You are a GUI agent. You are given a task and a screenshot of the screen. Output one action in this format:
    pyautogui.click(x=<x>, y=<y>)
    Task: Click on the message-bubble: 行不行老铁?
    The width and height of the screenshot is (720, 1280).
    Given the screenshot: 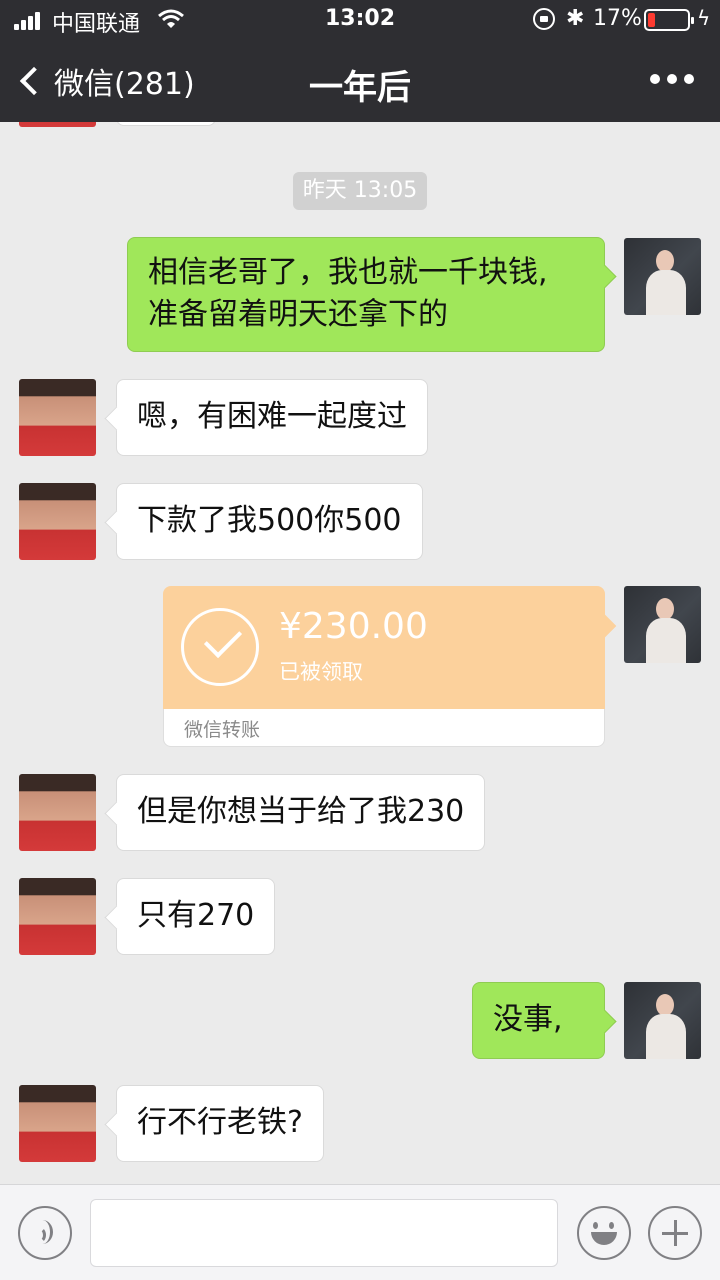 What is the action you would take?
    pyautogui.click(x=220, y=1123)
    